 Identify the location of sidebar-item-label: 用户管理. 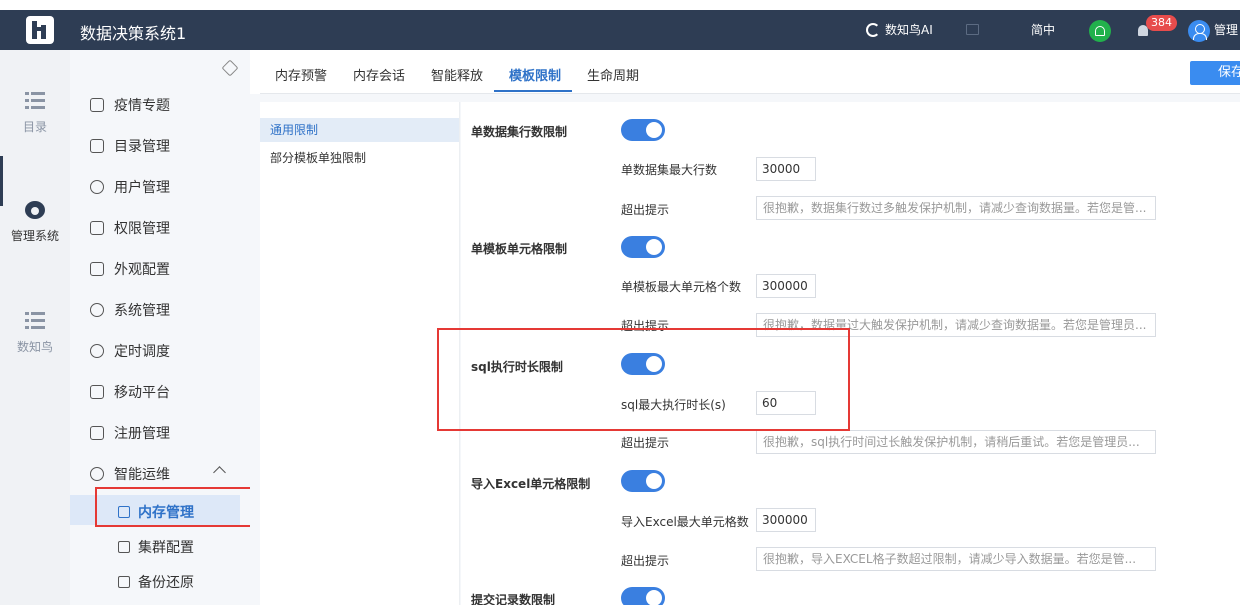
(142, 188).